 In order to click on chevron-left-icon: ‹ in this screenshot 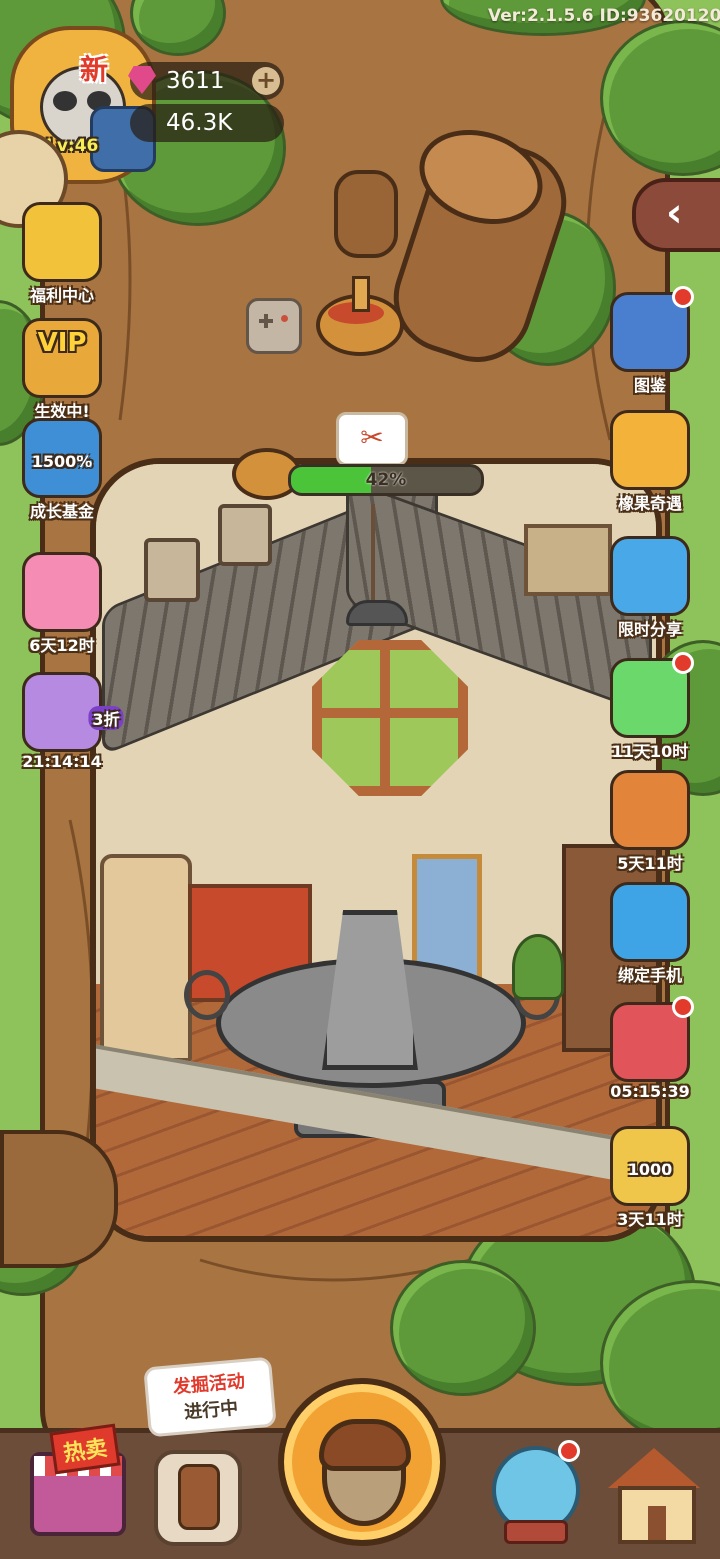, I will do `click(674, 213)`.